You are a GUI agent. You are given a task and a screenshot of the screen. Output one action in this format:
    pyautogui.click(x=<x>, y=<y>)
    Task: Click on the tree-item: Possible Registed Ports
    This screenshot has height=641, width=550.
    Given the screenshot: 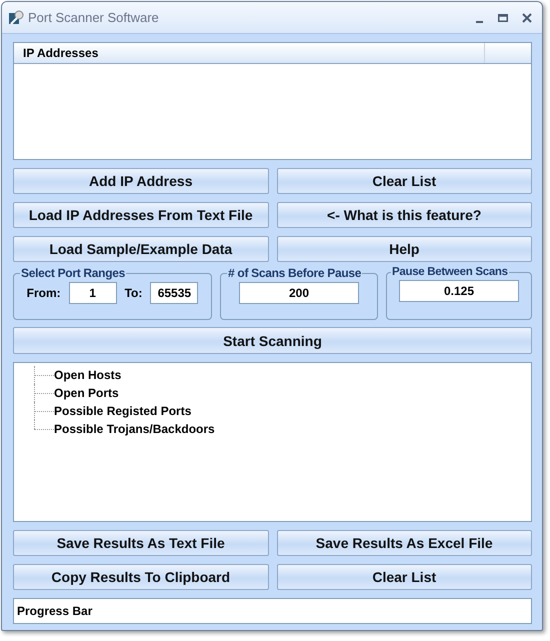 What is the action you would take?
    pyautogui.click(x=123, y=411)
    